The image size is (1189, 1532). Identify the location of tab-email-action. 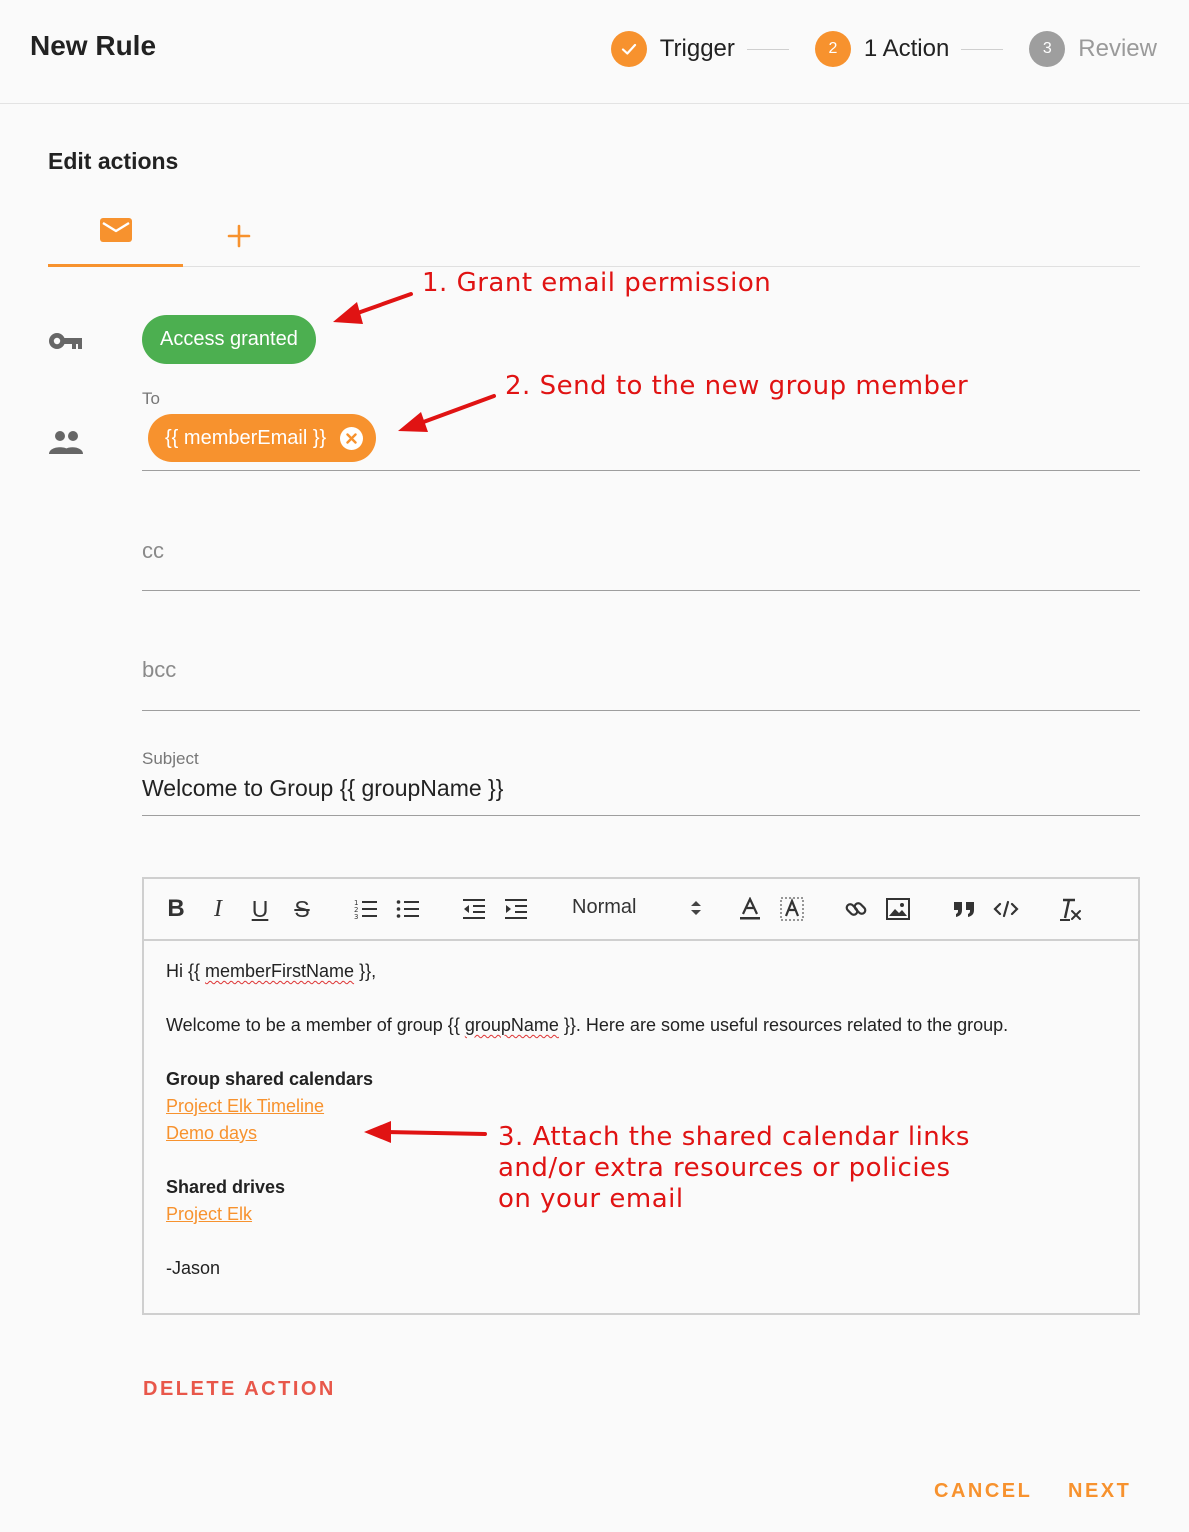
(115, 236).